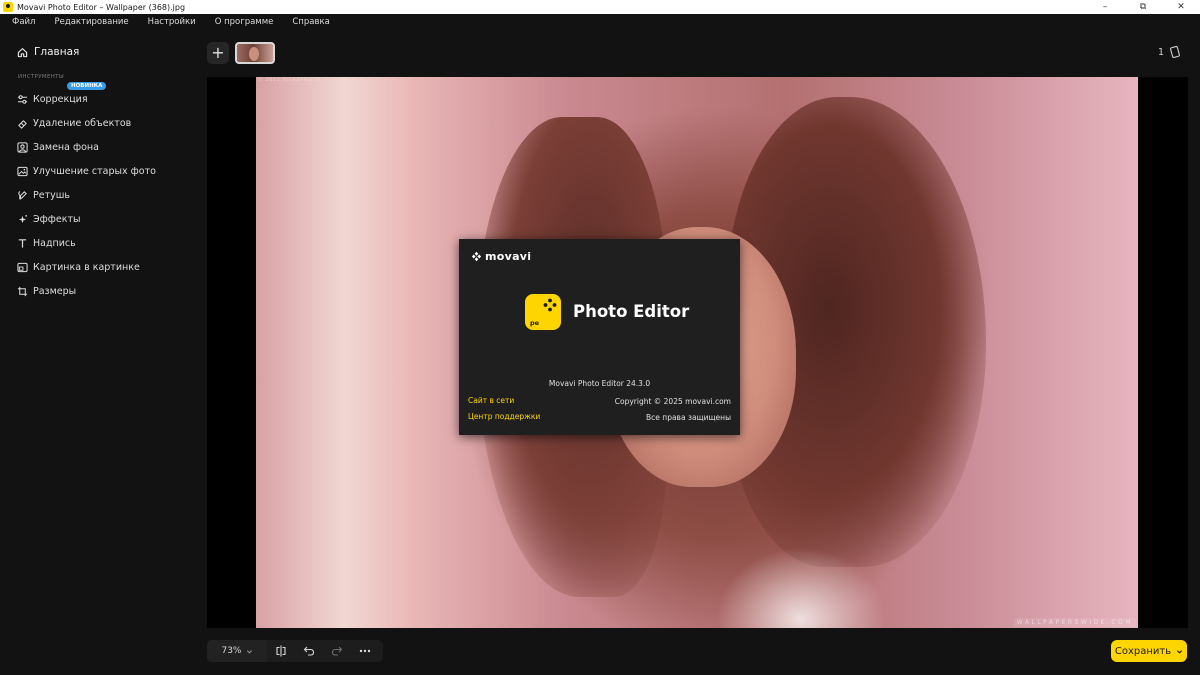 This screenshot has width=1200, height=675. What do you see at coordinates (22, 124) in the screenshot?
I see `eraser-icon` at bounding box center [22, 124].